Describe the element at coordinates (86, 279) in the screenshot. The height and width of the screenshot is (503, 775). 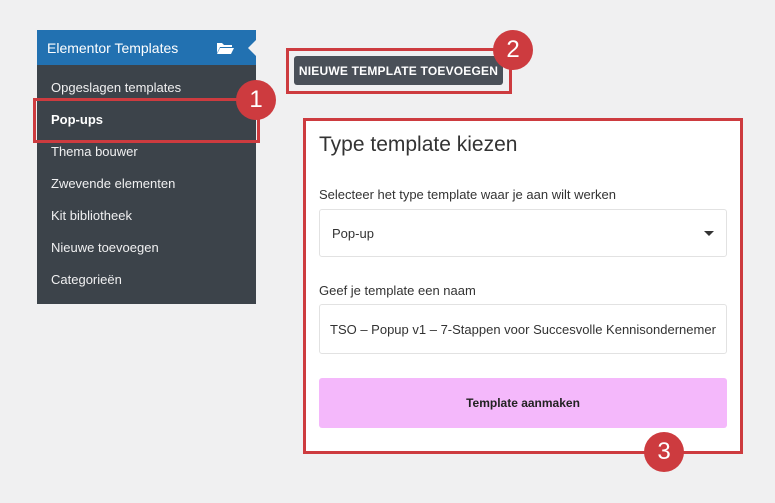
I see `sidebar-item-label: Categorieën` at that location.